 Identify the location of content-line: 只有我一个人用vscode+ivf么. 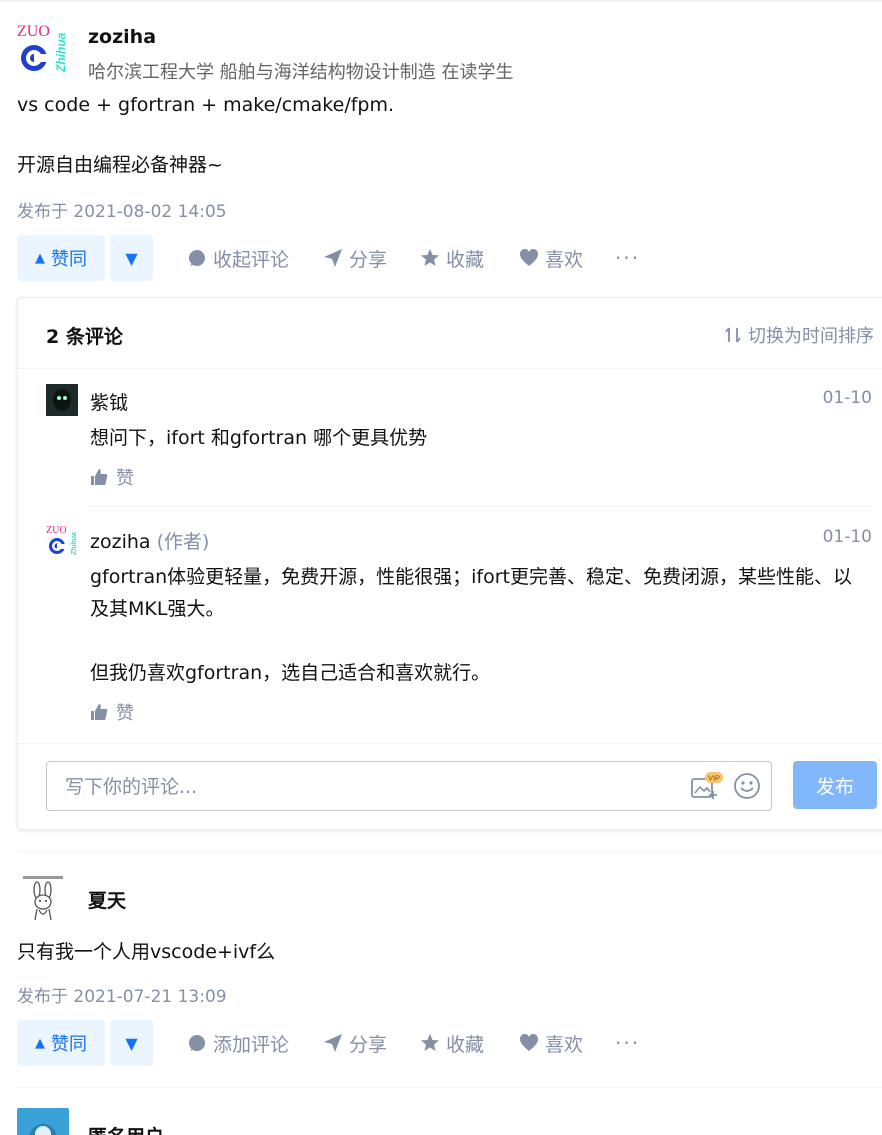
(146, 952).